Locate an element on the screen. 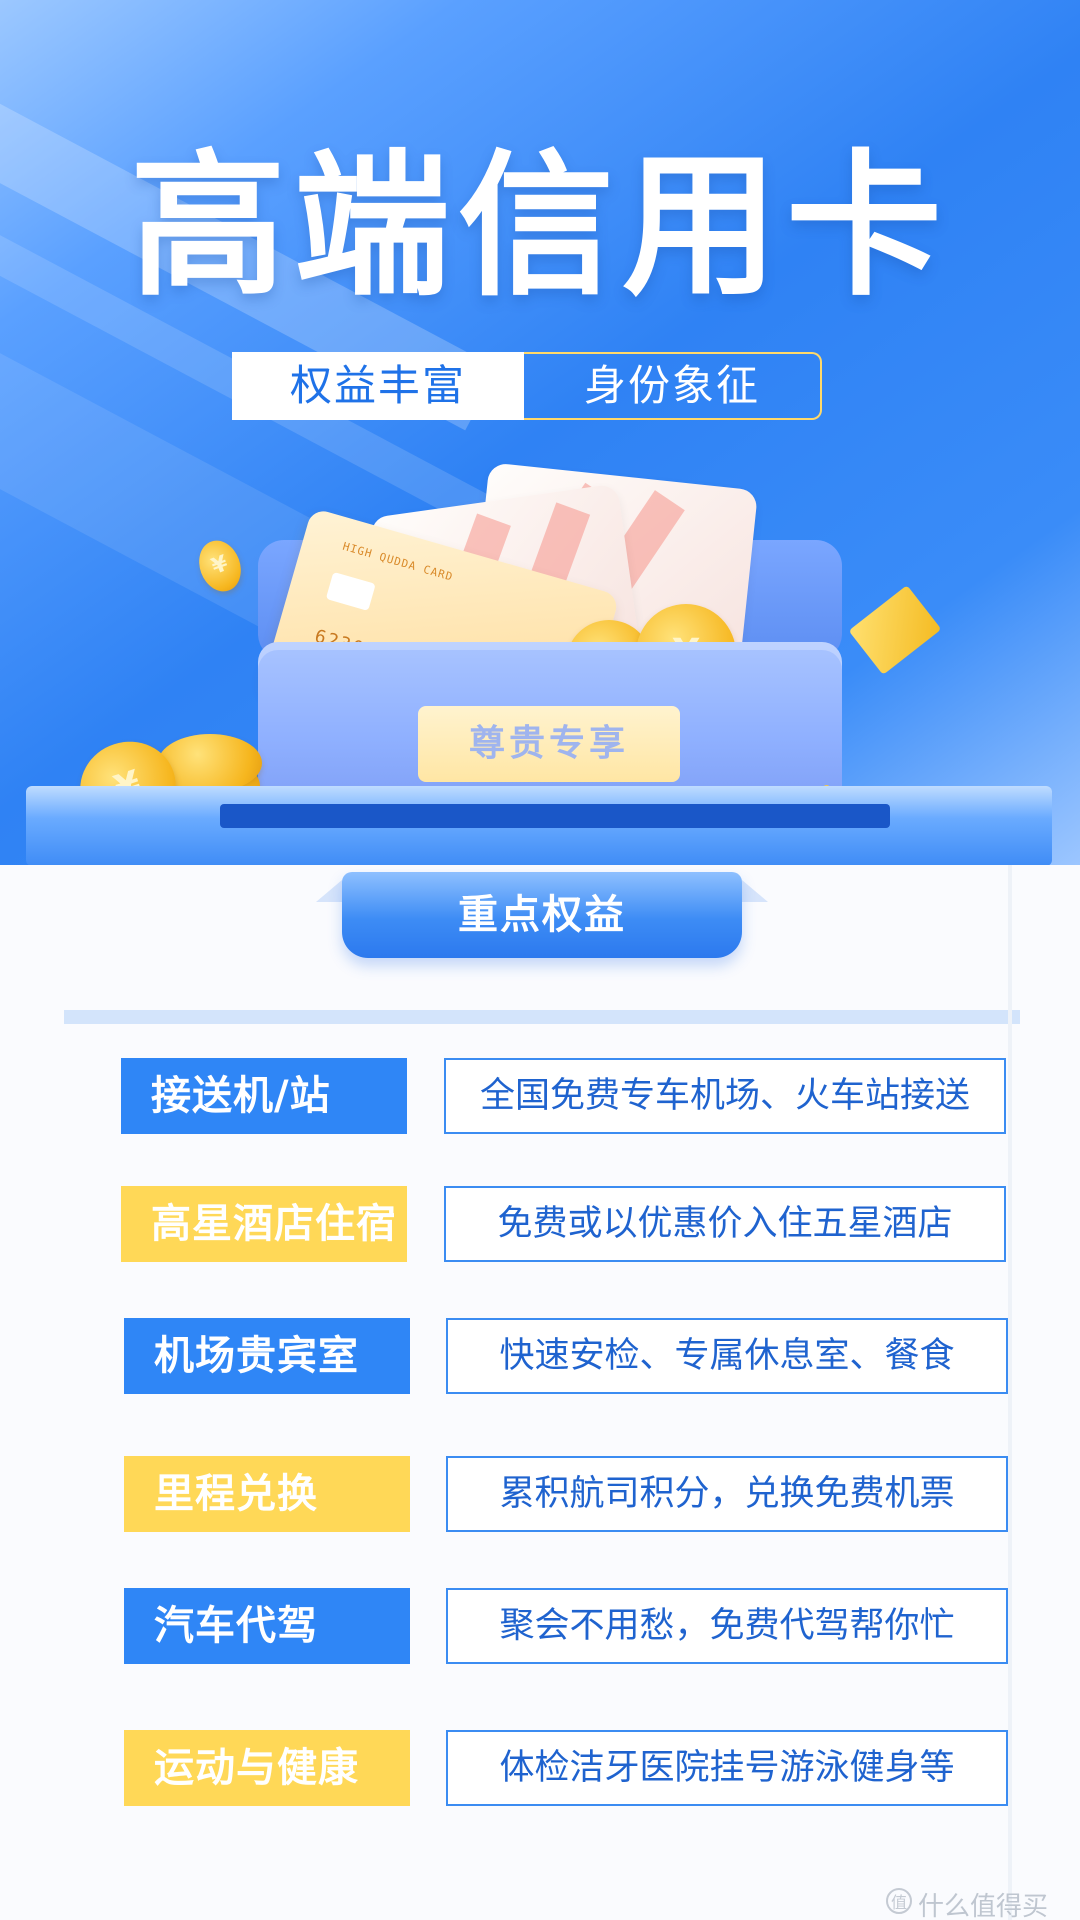 The height and width of the screenshot is (1920, 1080). benefit-label: 高星酒店住宿 is located at coordinates (264, 1224).